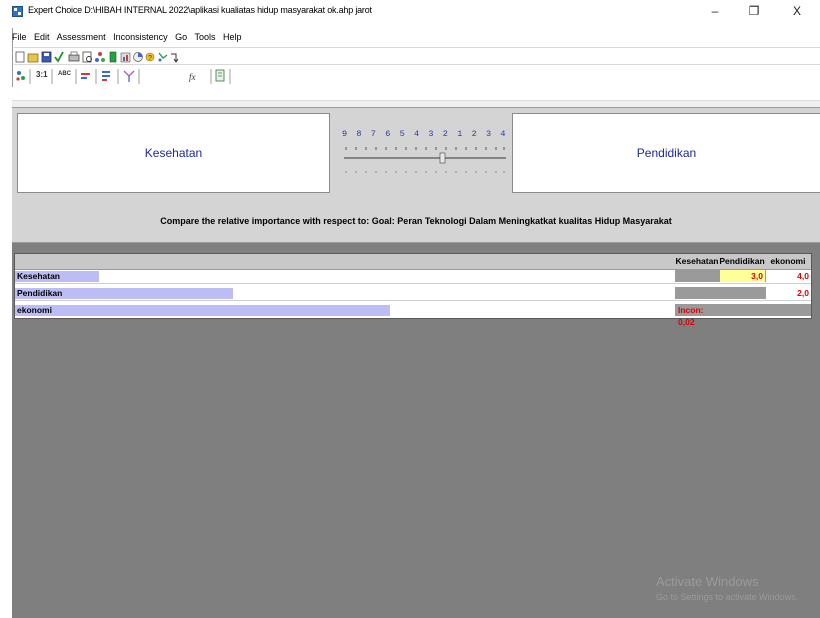 Image resolution: width=820 pixels, height=618 pixels. Describe the element at coordinates (81, 37) in the screenshot. I see `menu-assessment: Assessment` at that location.